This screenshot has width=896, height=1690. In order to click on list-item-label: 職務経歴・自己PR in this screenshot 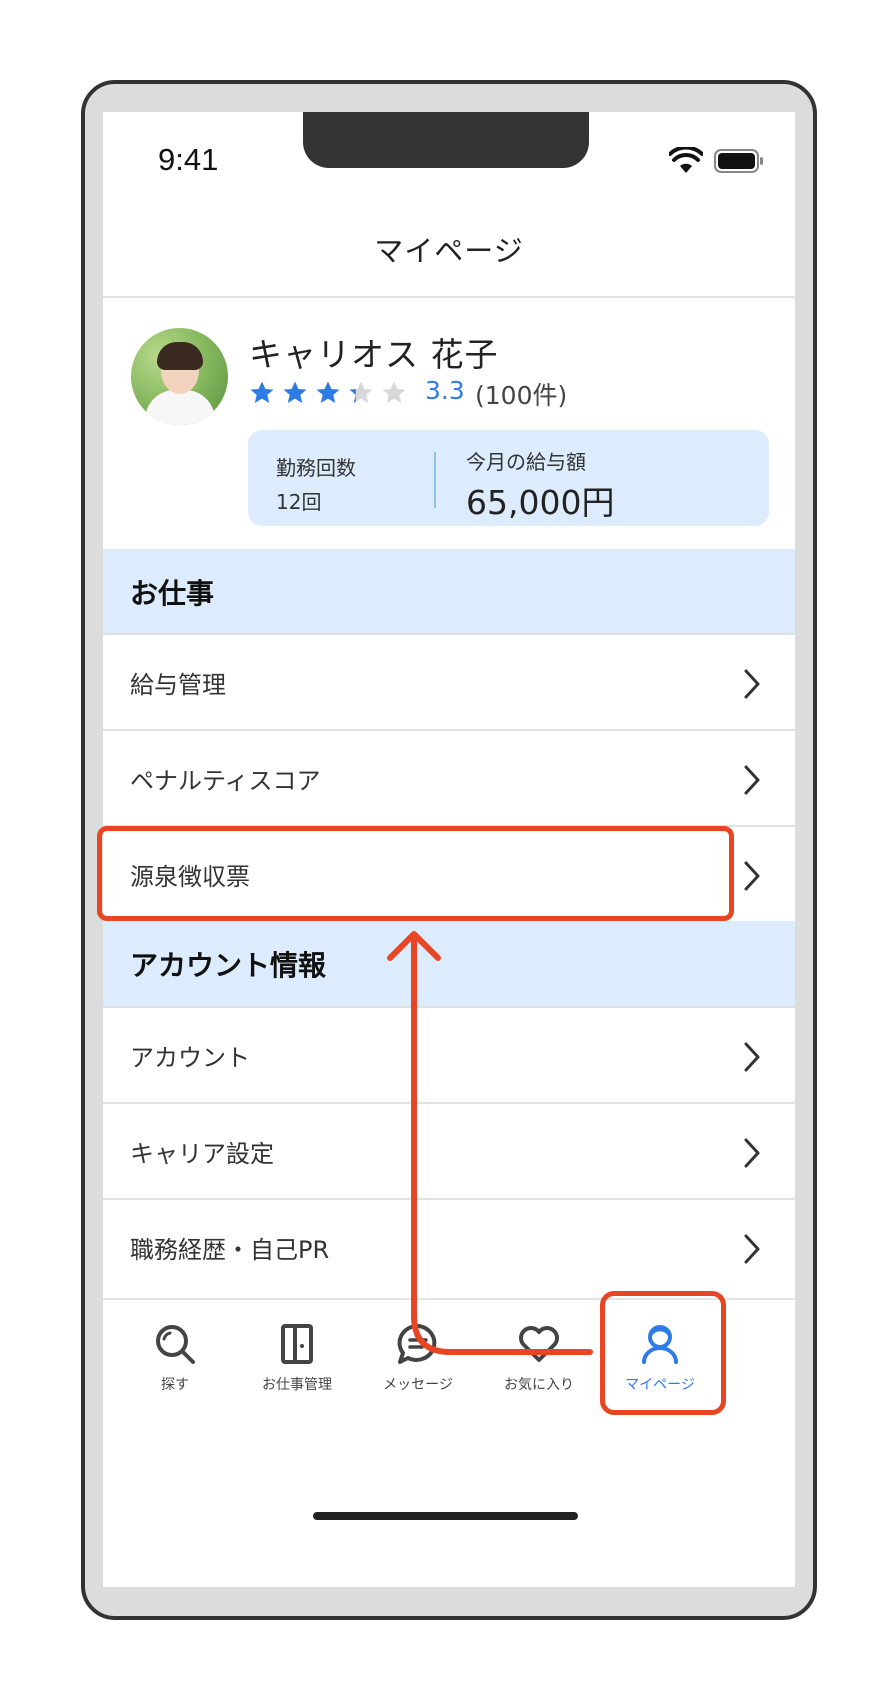, I will do `click(230, 1249)`.